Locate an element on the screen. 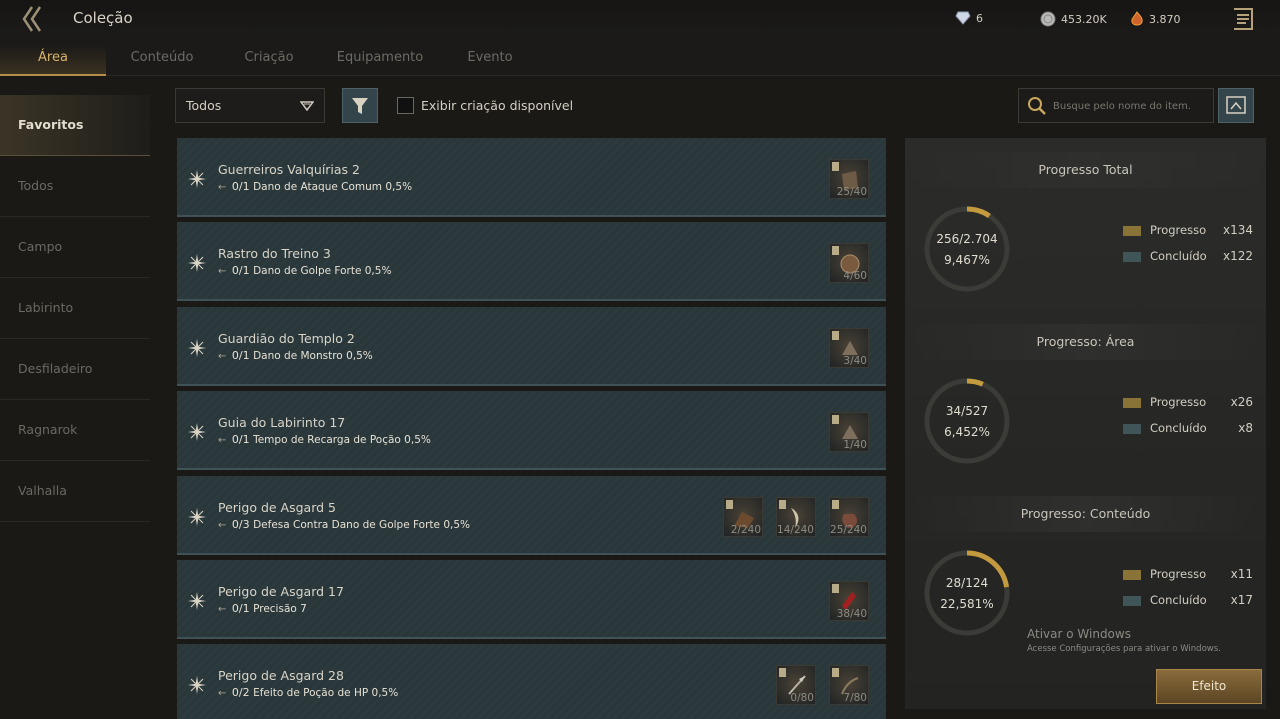 The width and height of the screenshot is (1280, 719). sidebar-item-valhalla: Valhalla is located at coordinates (75, 491).